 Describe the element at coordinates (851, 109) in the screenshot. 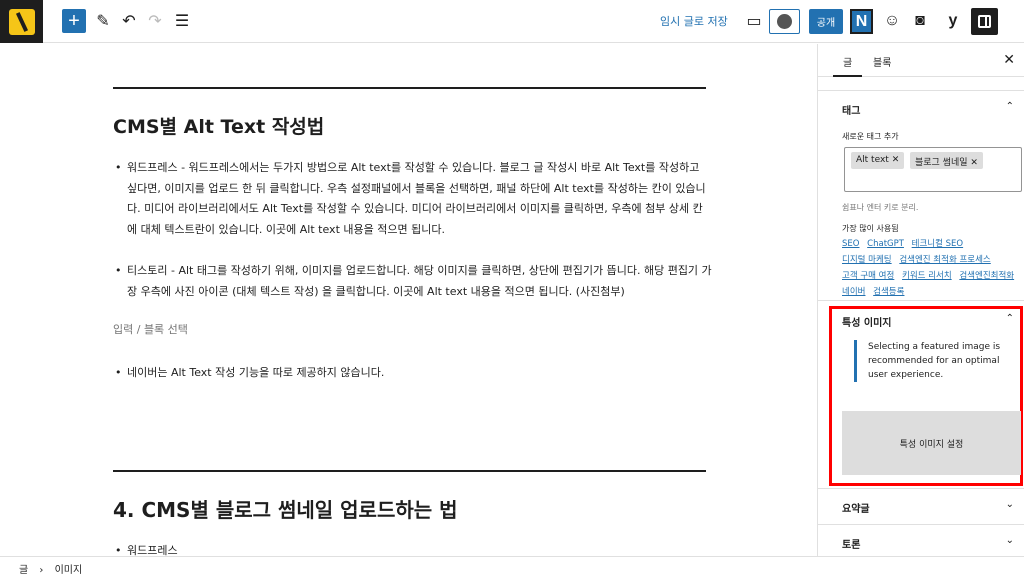

I see `tags-panel-title: 태그` at that location.